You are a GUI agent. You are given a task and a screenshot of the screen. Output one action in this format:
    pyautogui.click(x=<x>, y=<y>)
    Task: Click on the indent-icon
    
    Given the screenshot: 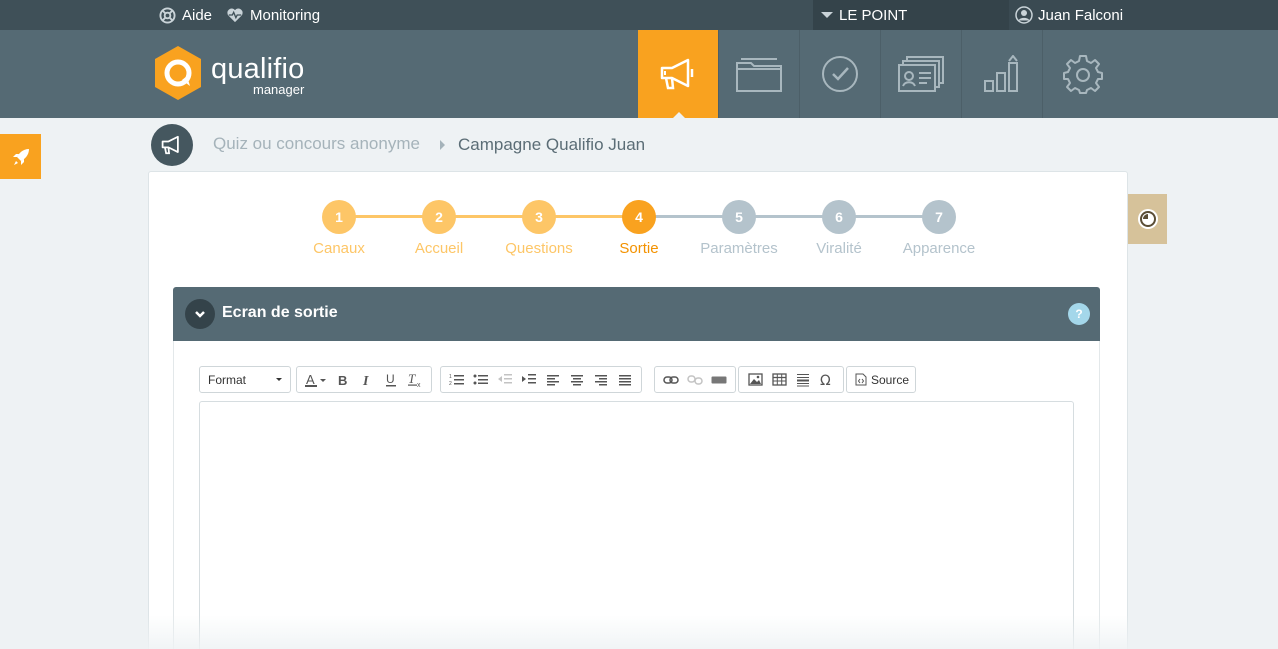 What is the action you would take?
    pyautogui.click(x=529, y=378)
    